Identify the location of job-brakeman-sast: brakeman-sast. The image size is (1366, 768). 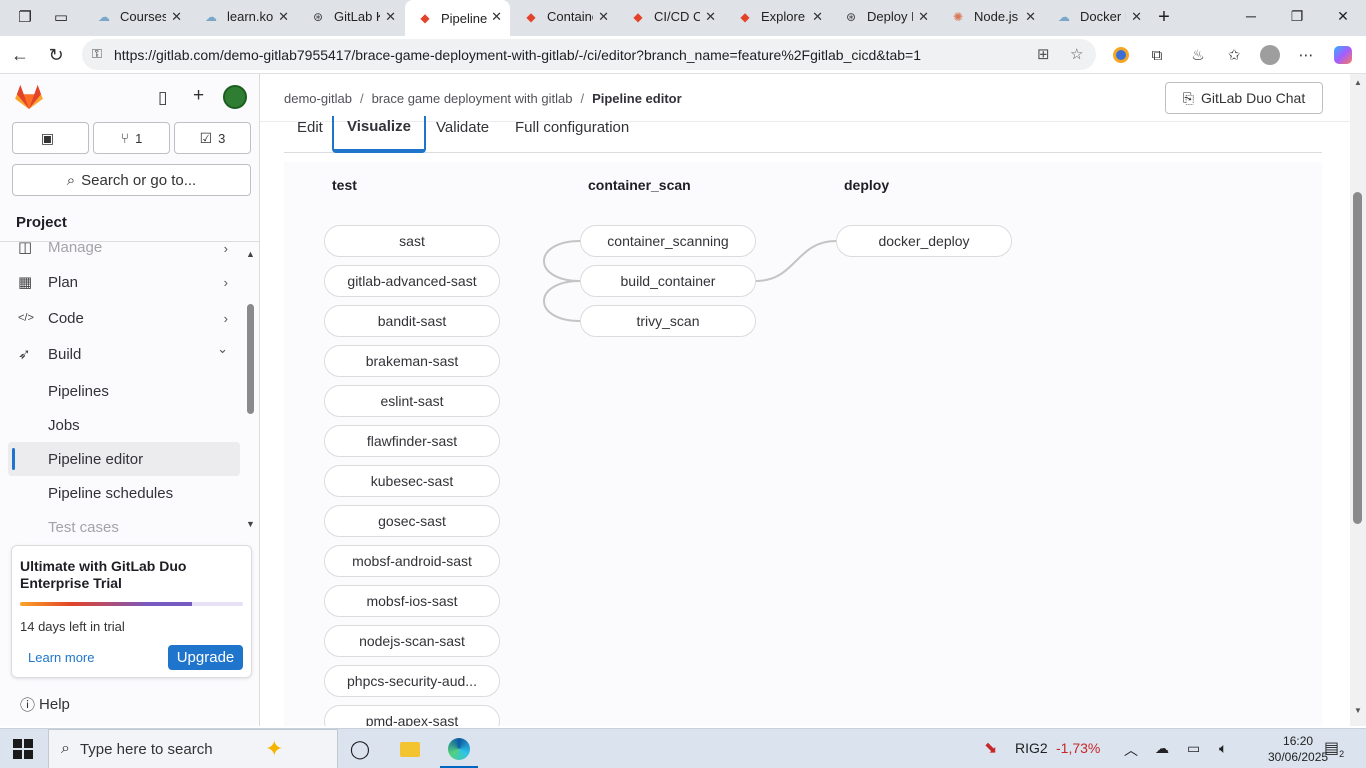
(412, 361).